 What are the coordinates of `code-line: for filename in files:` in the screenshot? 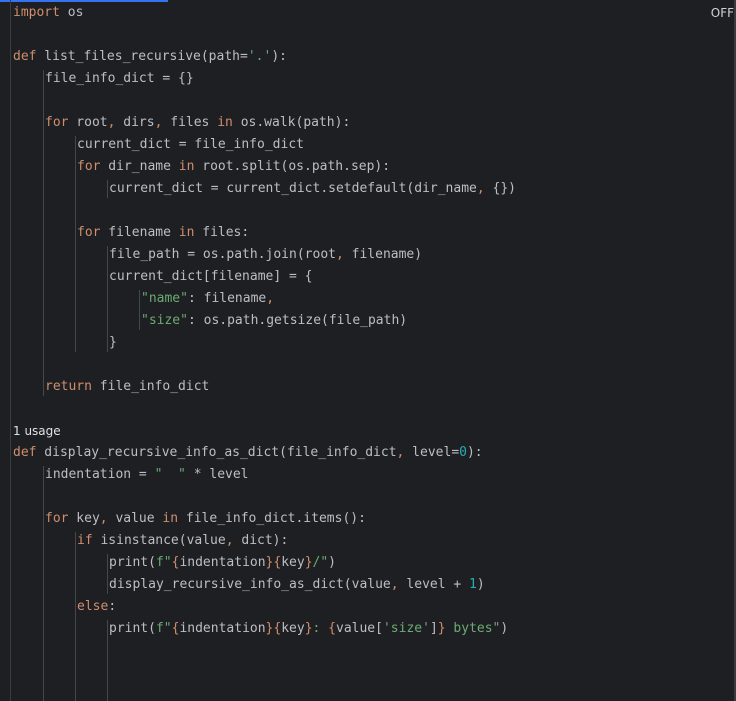 It's located at (163, 233).